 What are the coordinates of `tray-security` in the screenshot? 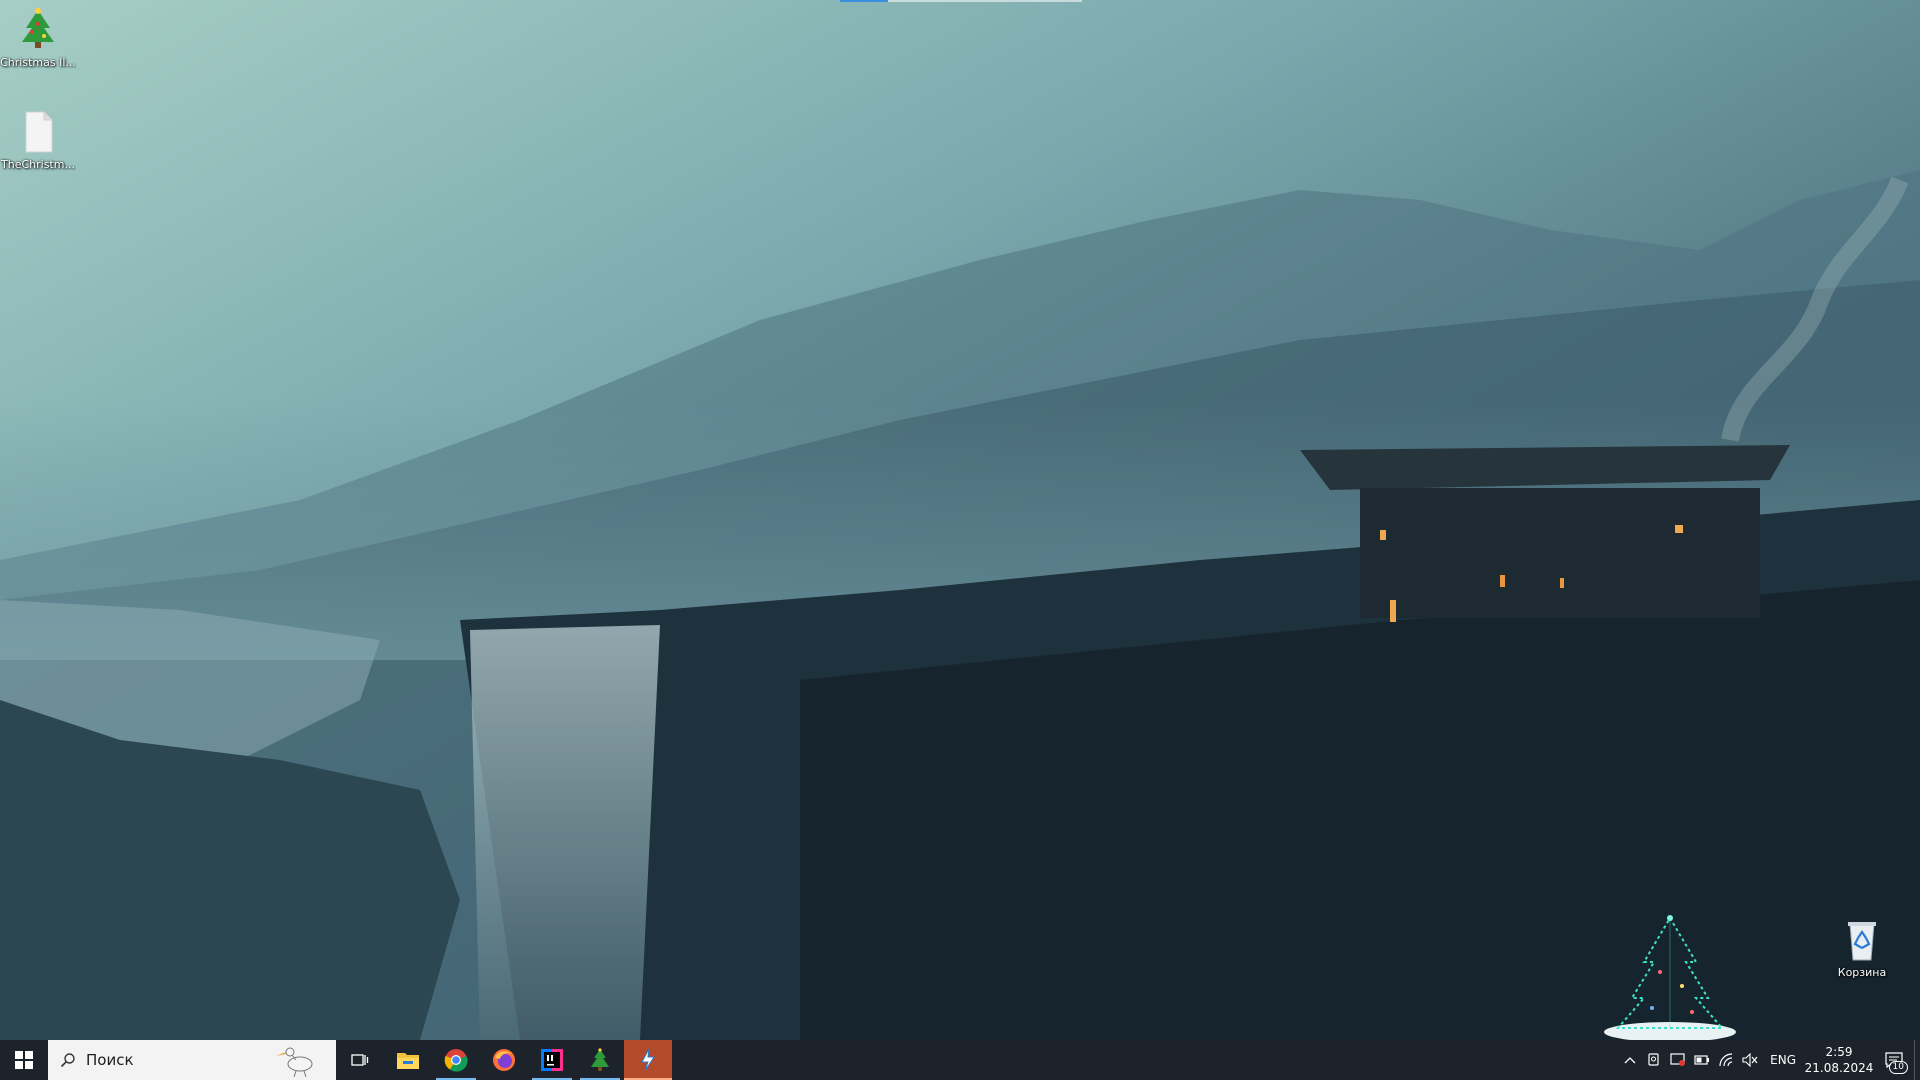 It's located at (1678, 1060).